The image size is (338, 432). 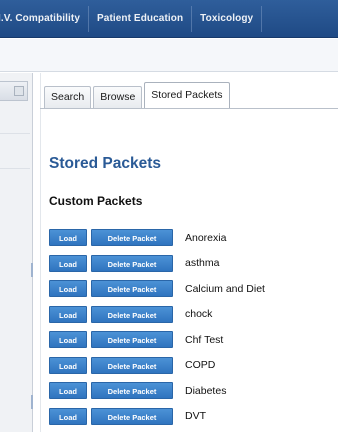 I want to click on page-title: Stored Packets, so click(x=105, y=163).